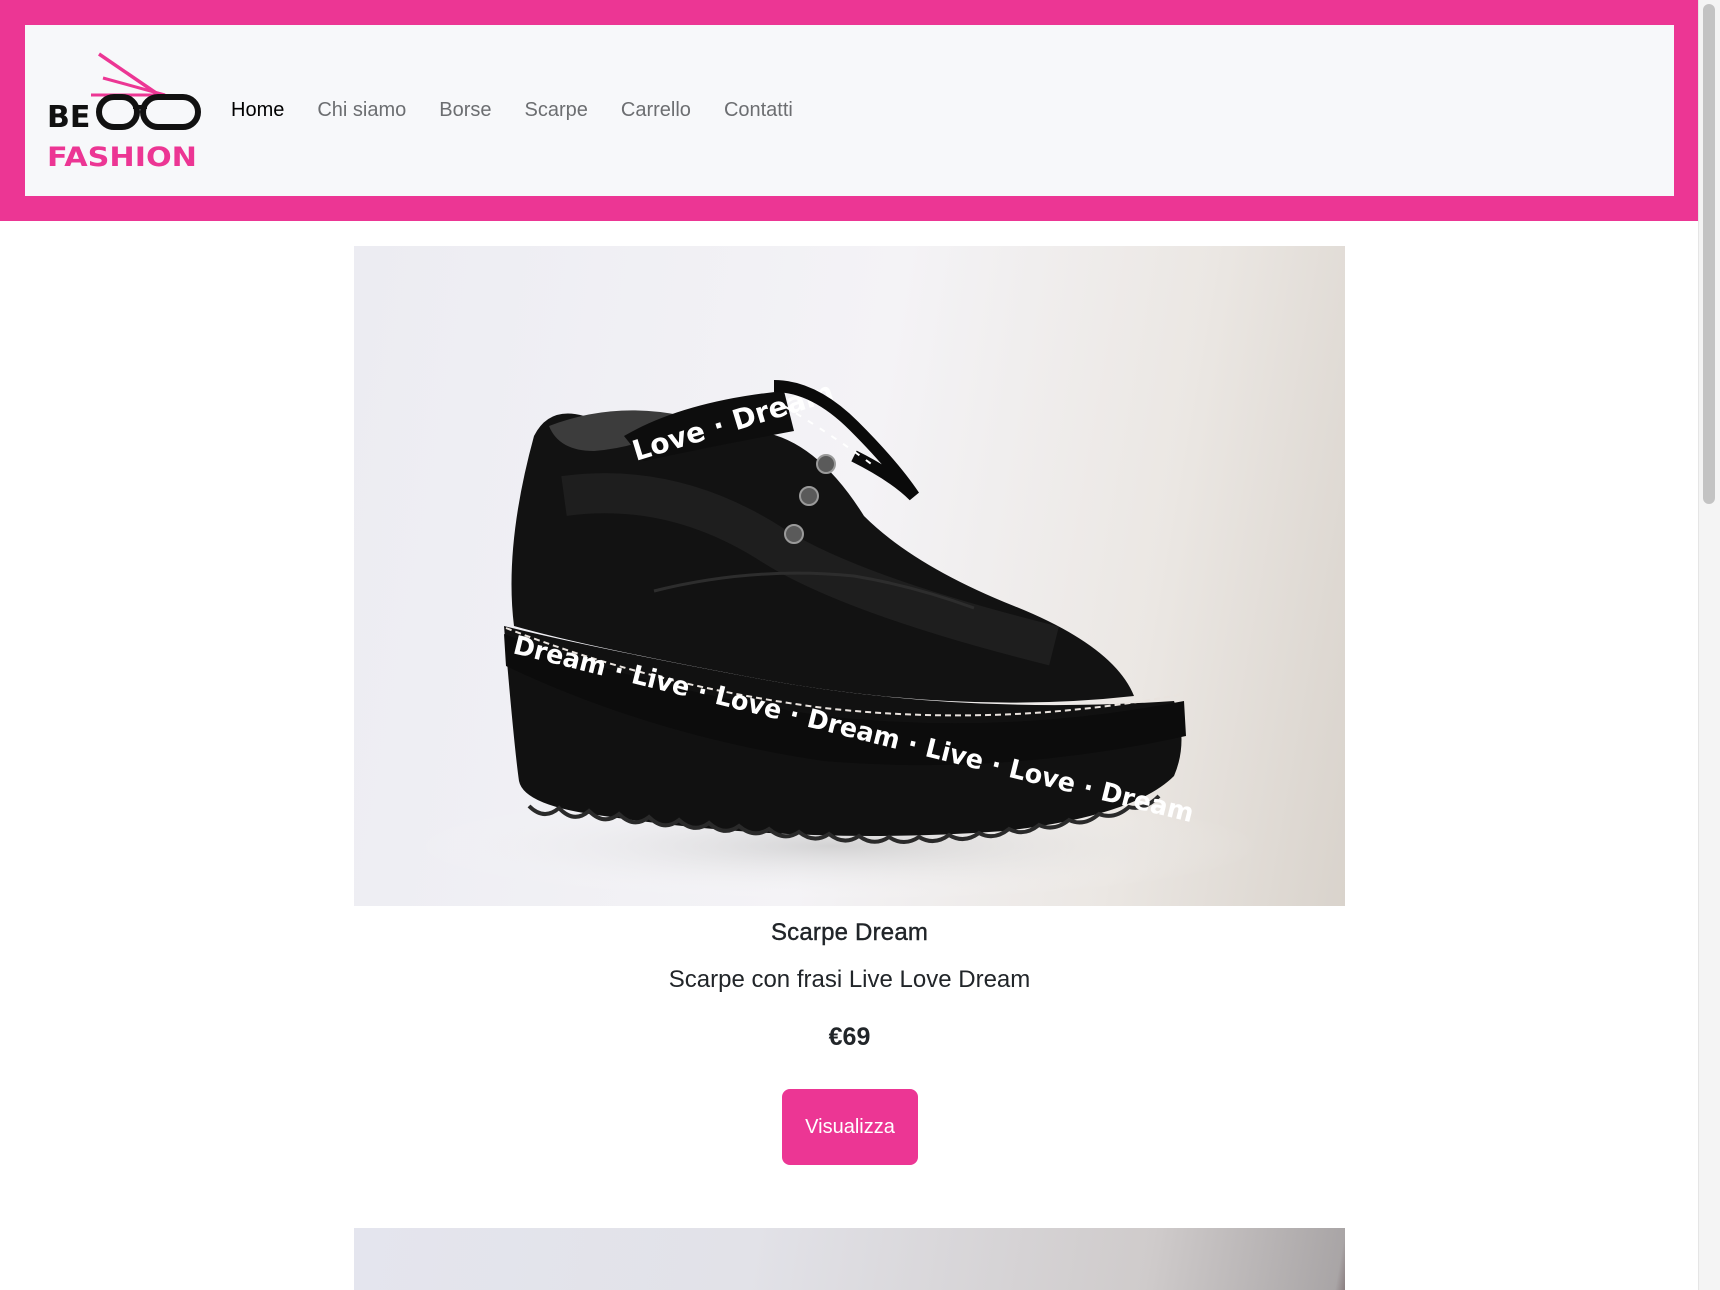  I want to click on next-product-image, so click(849, 1259).